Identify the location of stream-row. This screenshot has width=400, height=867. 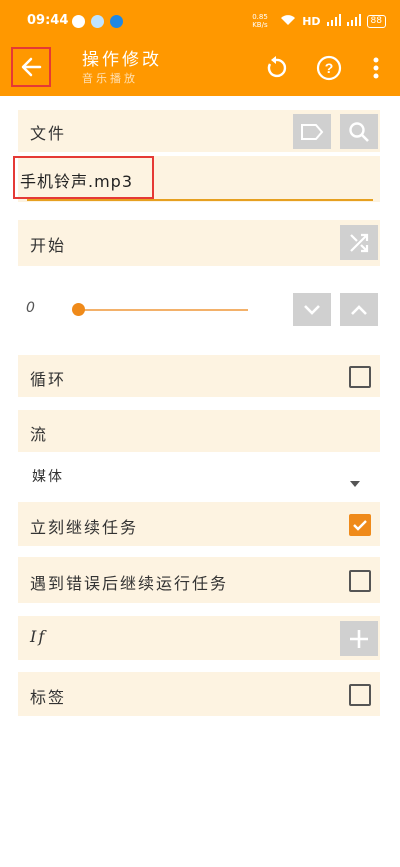
(199, 431).